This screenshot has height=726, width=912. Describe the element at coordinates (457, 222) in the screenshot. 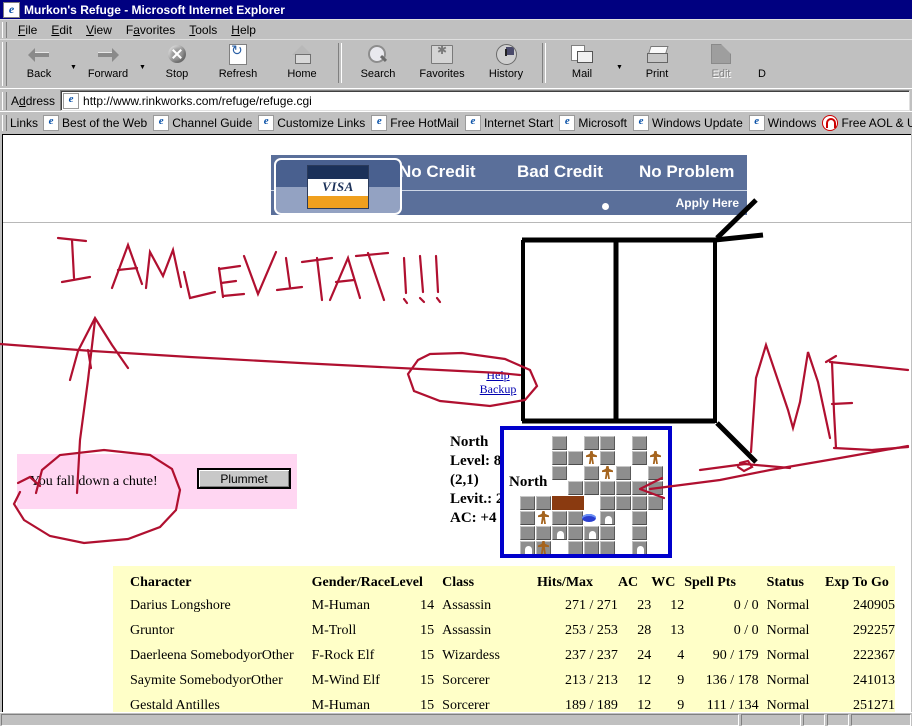

I see `horizontal-rule` at that location.